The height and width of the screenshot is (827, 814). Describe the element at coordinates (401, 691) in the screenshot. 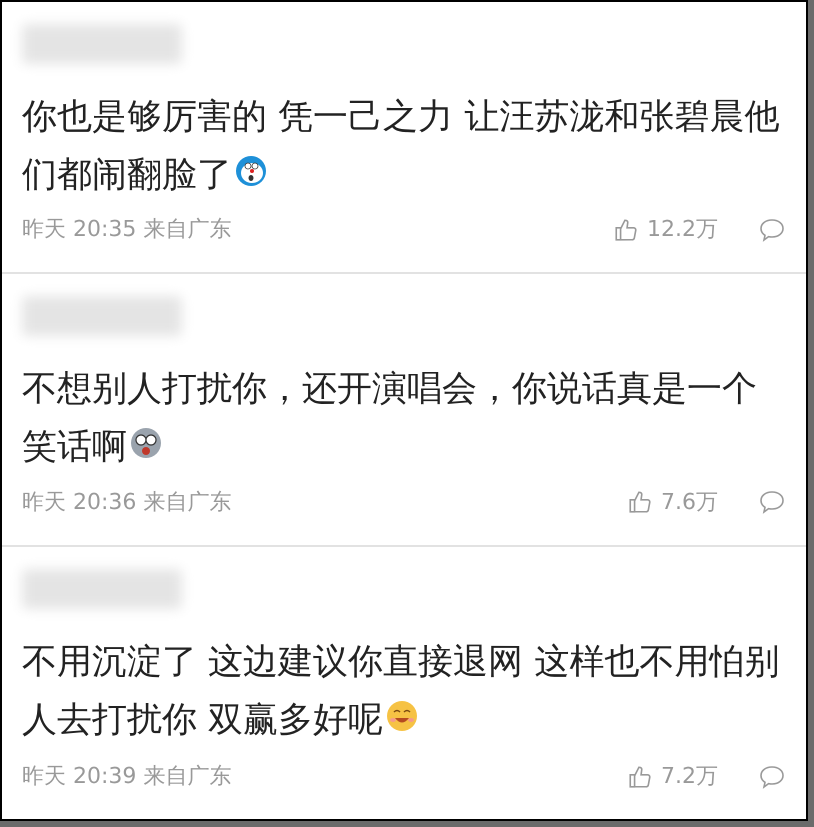

I see `comment-text: 不用沉淀了 这边建议你直接退网 这样也不用怕别人去打扰你 双赢多好呢` at that location.